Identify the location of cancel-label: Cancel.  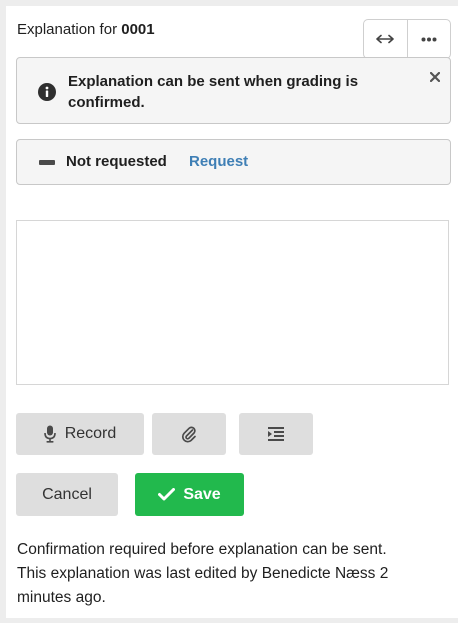
(67, 494).